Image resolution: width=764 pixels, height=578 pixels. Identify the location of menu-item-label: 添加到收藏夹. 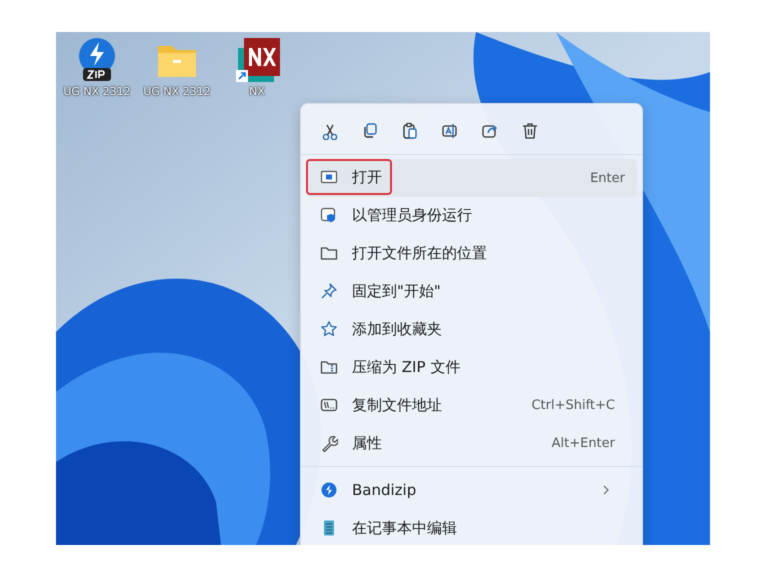
(397, 329).